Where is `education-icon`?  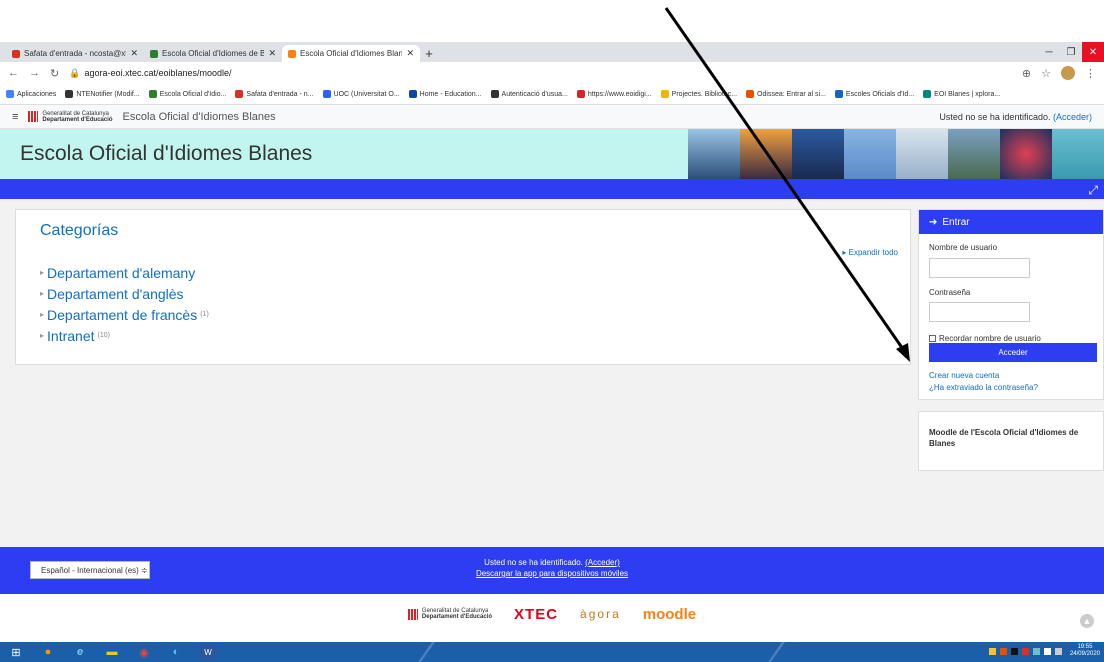
education-icon is located at coordinates (412, 94).